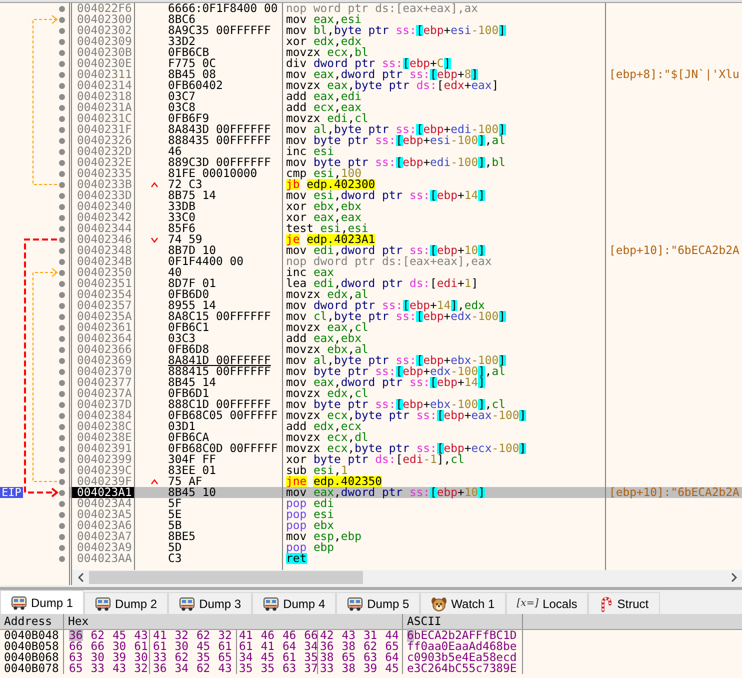 This screenshot has height=678, width=742. I want to click on instruction-address: 00402351, so click(103, 283).